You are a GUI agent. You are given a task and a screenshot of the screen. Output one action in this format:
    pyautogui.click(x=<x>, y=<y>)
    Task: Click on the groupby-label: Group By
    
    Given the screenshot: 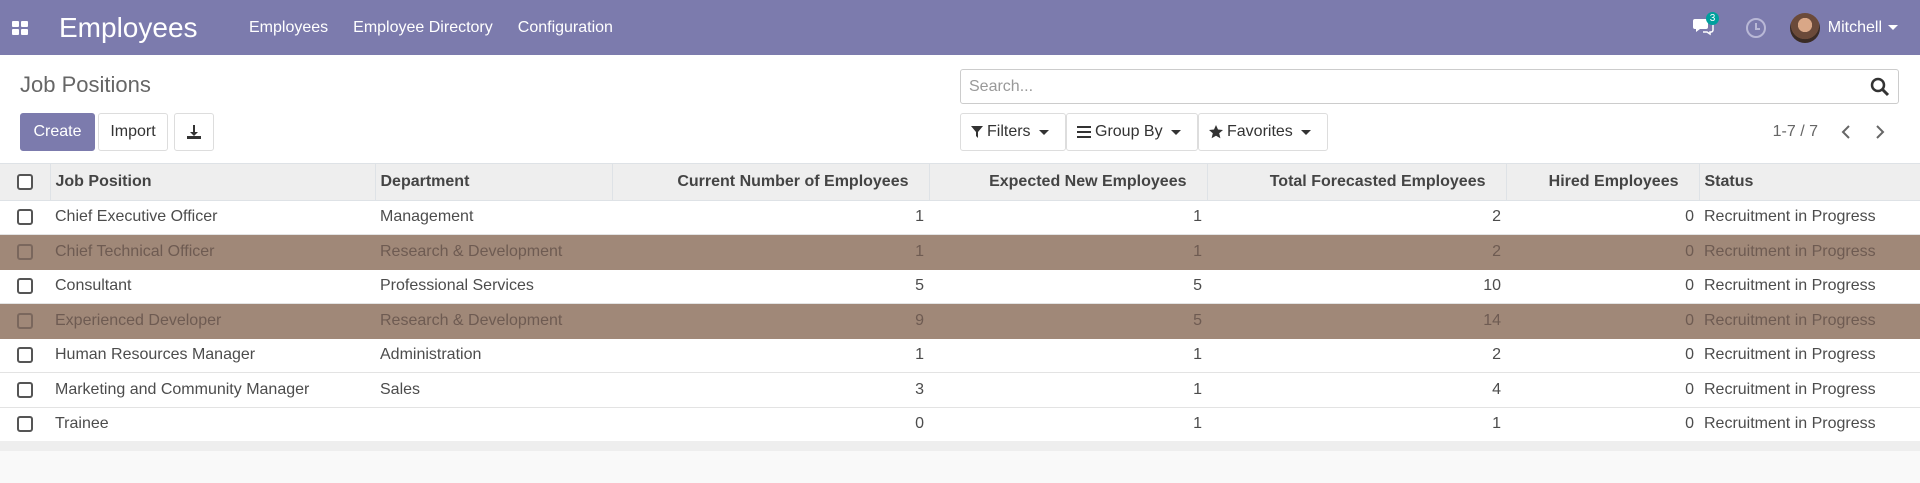 What is the action you would take?
    pyautogui.click(x=1129, y=131)
    